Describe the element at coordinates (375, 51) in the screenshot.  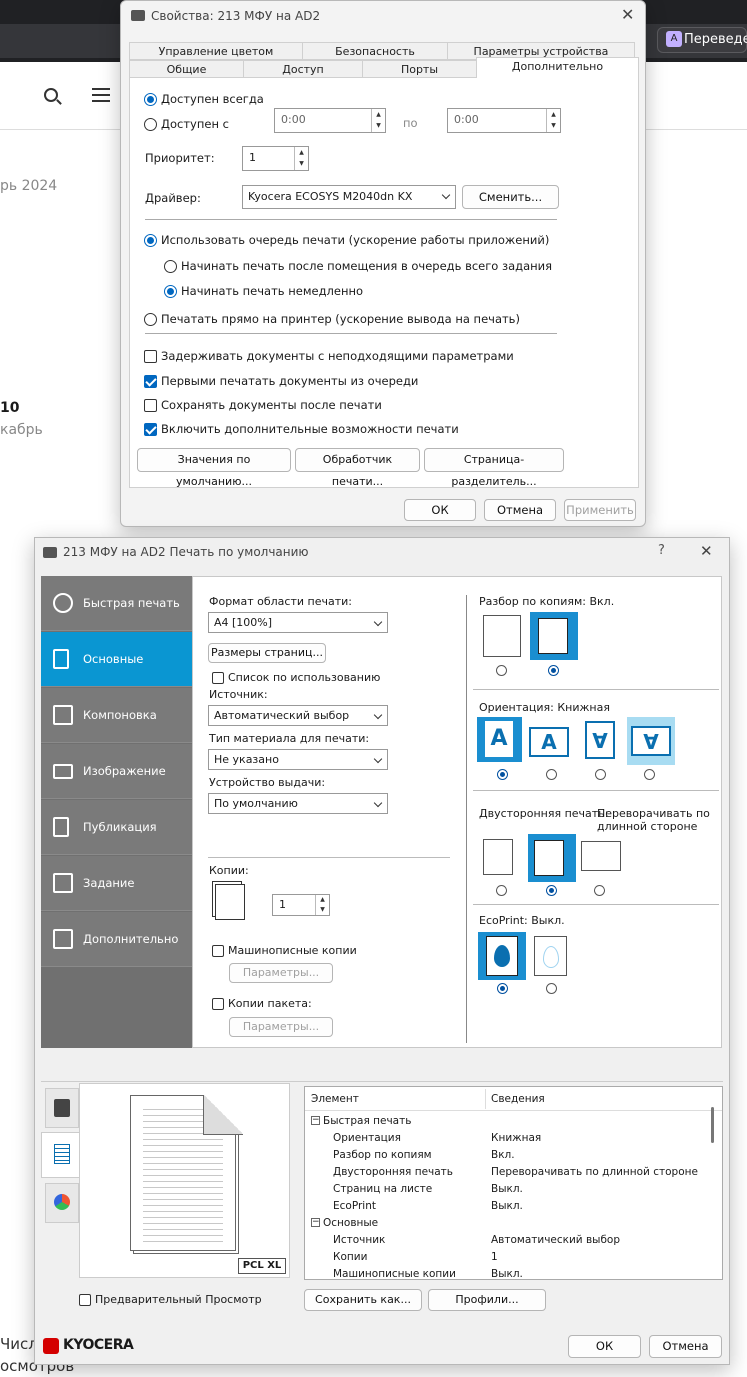
I see `tab-security: Безопасность` at that location.